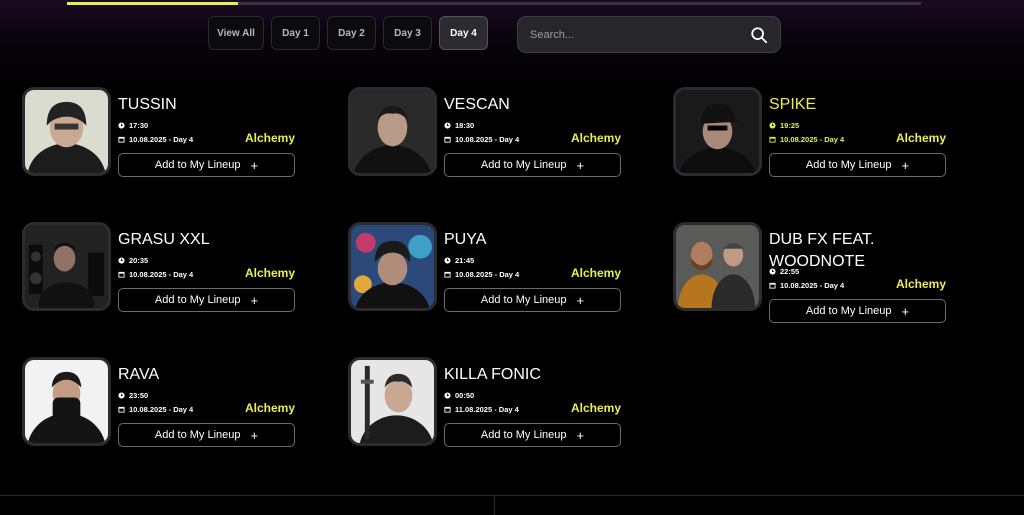  I want to click on set-time: 22:55, so click(784, 271).